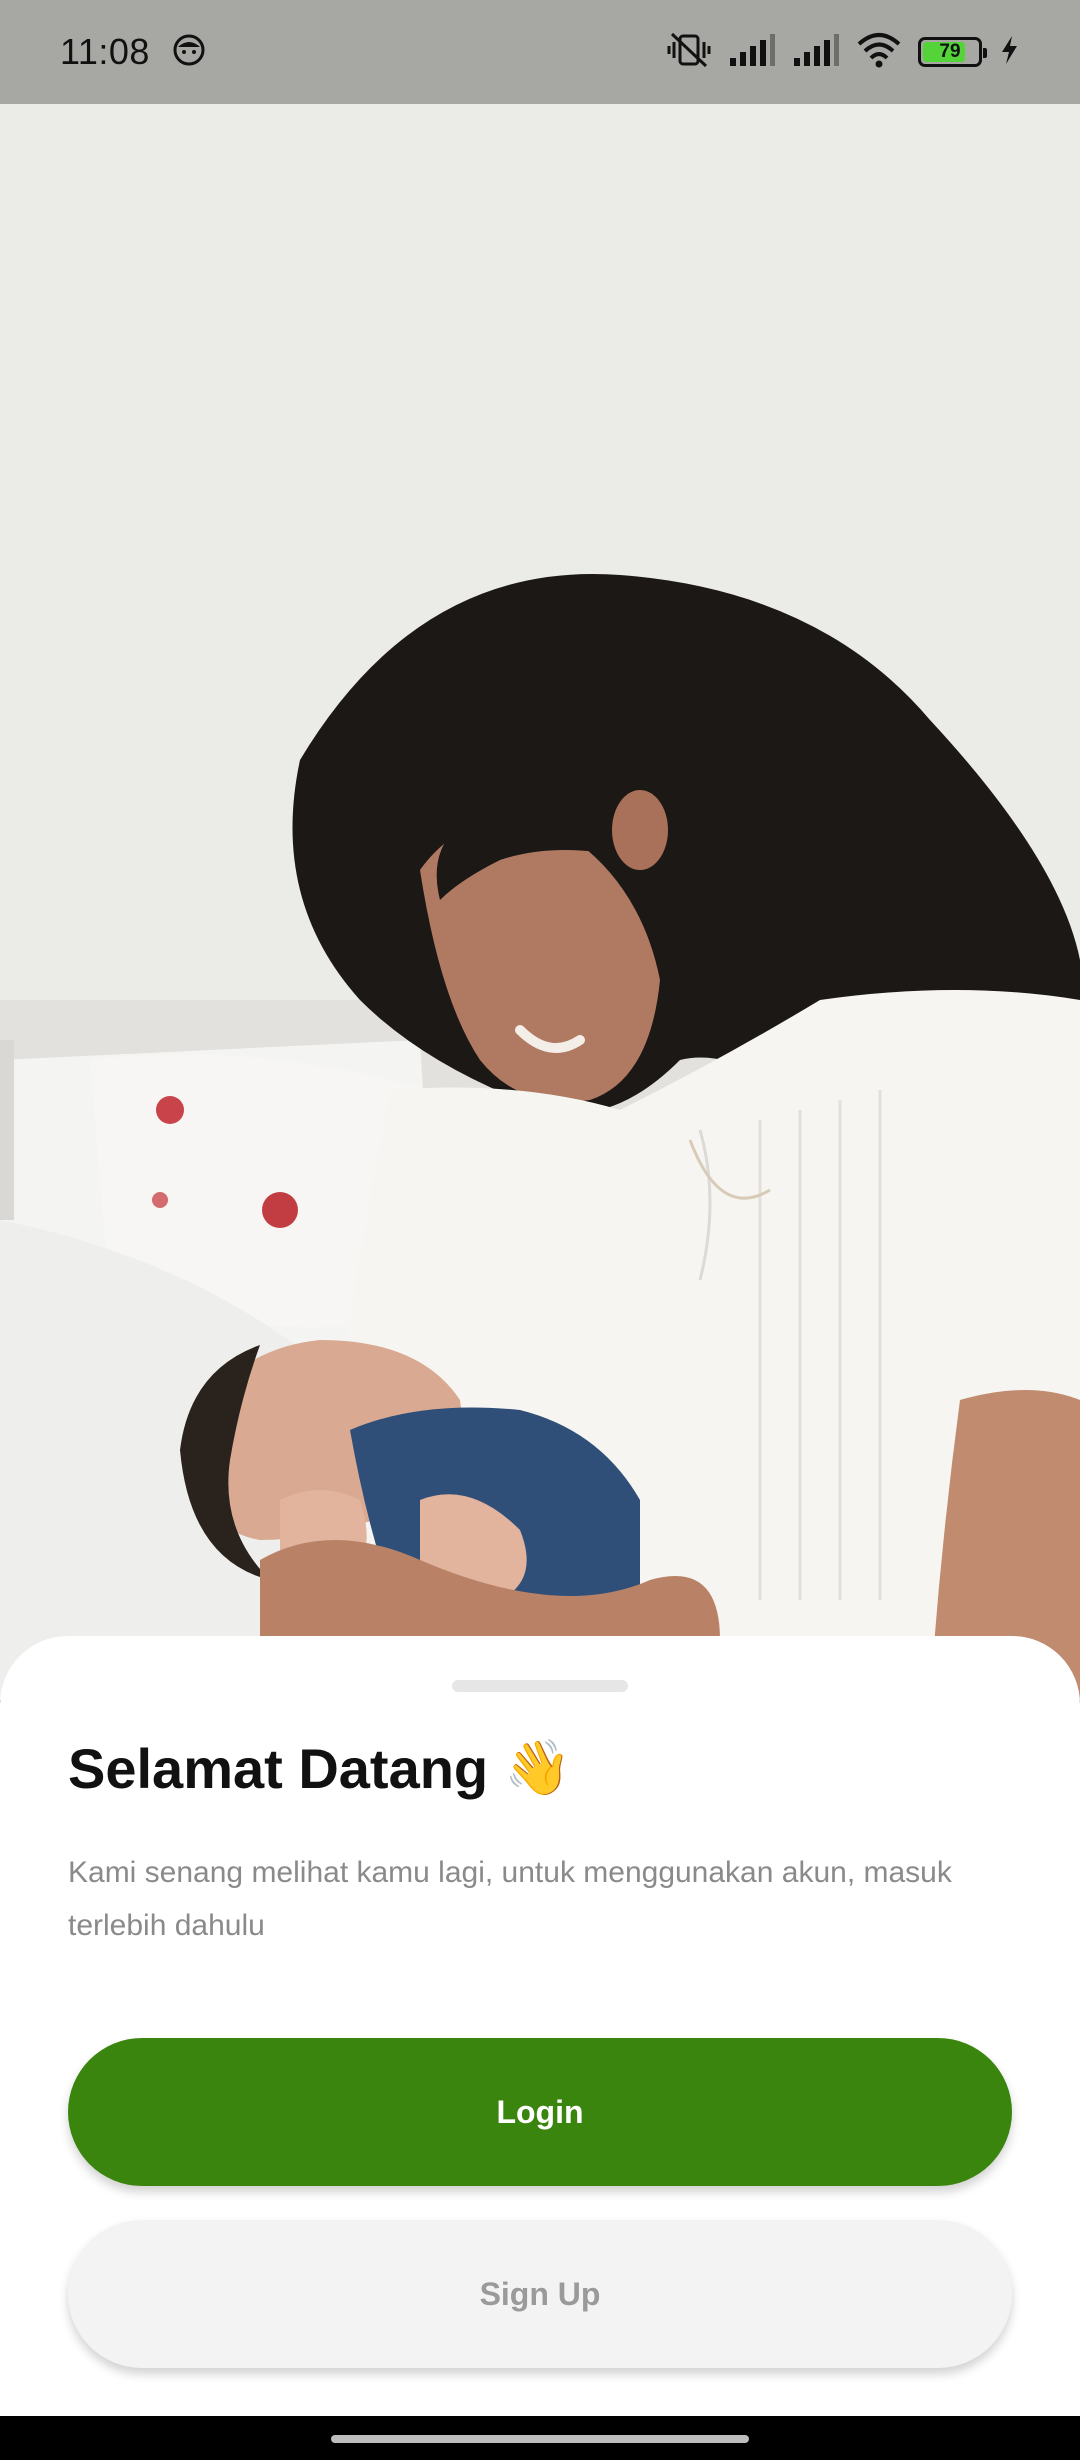 This screenshot has height=2460, width=1080. I want to click on battery-level: 79, so click(950, 51).